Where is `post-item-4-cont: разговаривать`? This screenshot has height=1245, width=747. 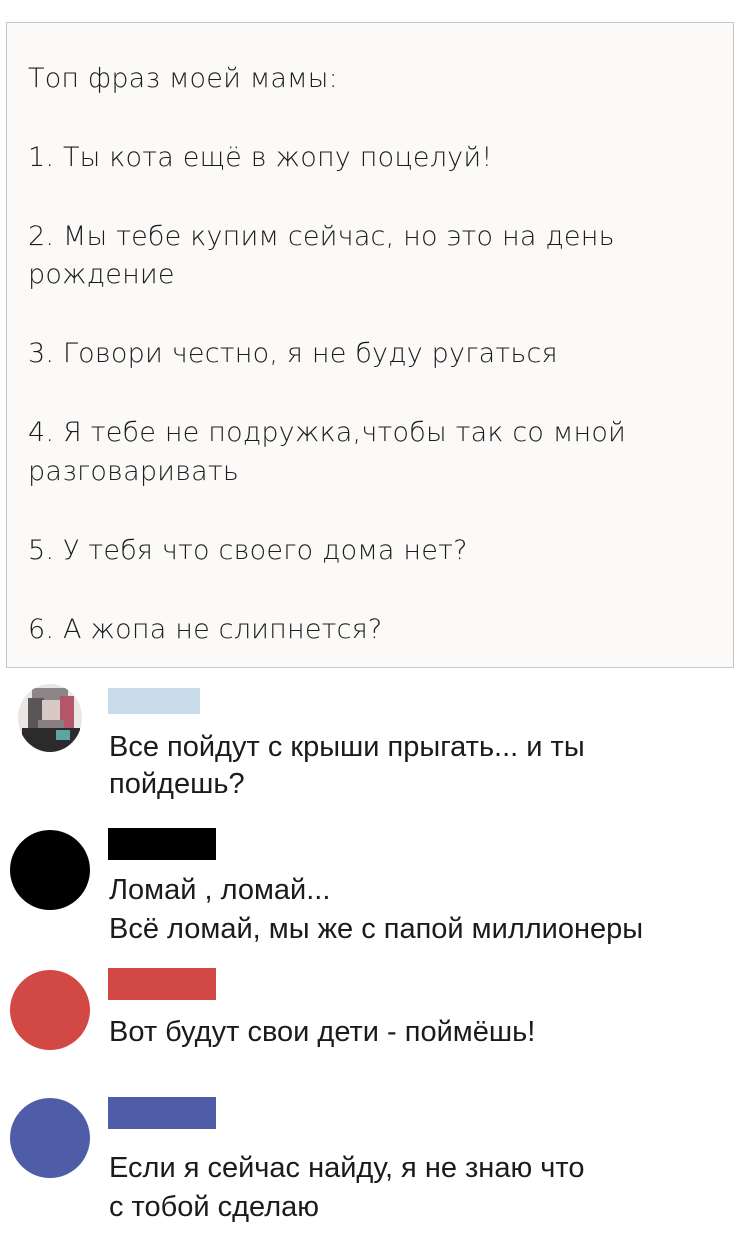
post-item-4-cont: разговаривать is located at coordinates (134, 471).